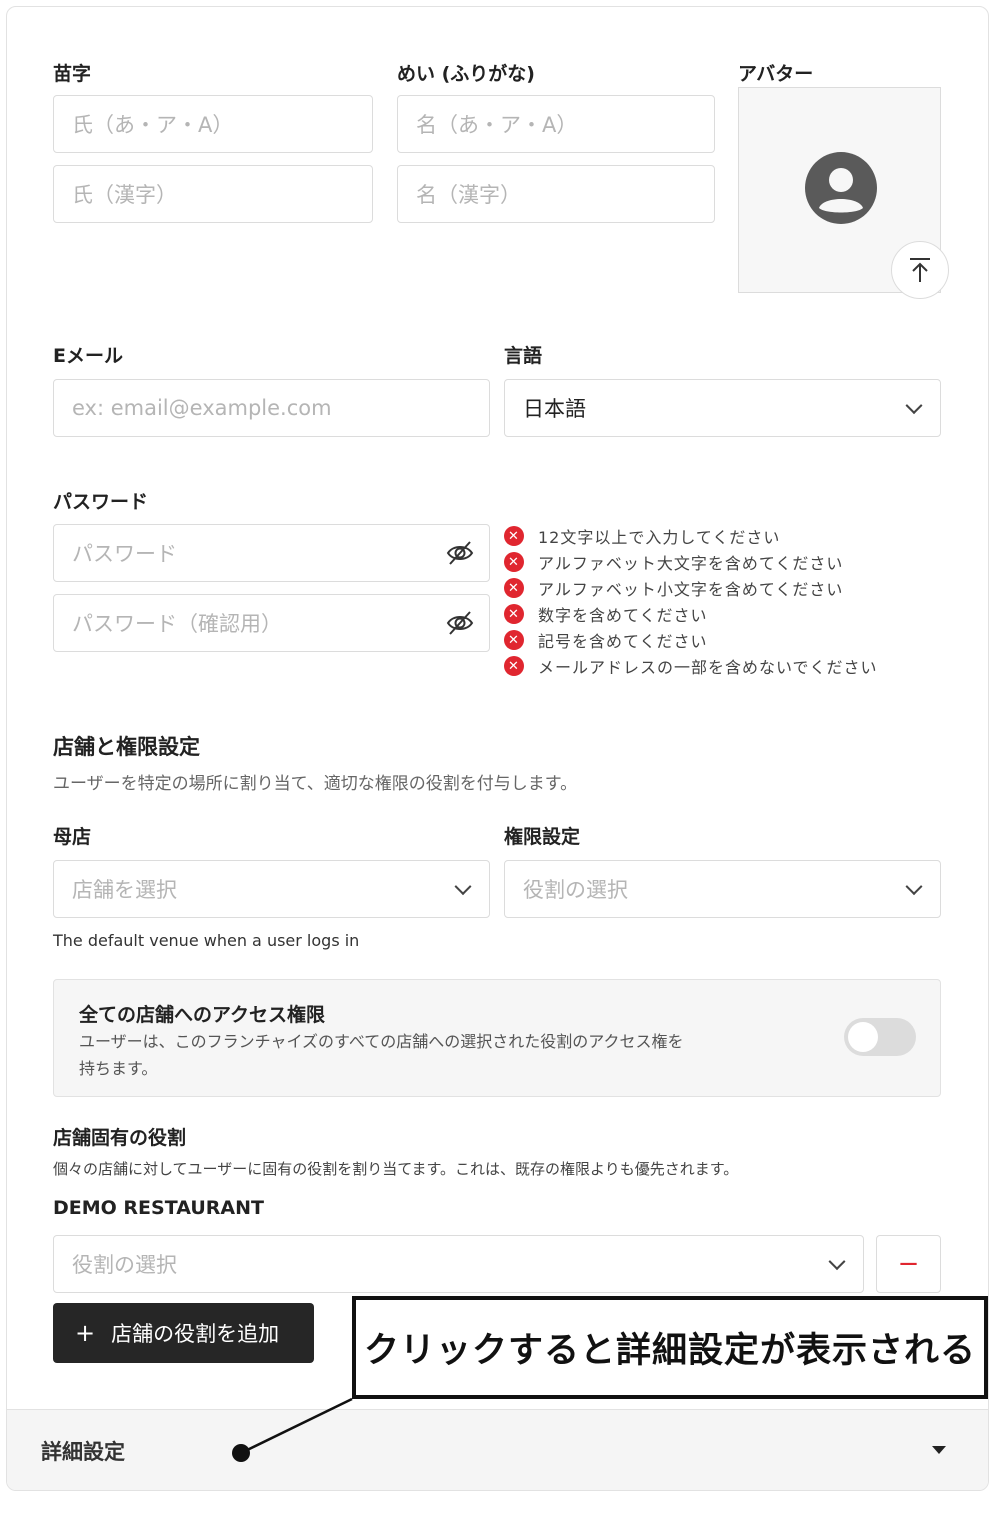 The width and height of the screenshot is (1000, 1538). I want to click on password-confirm-placeholder: パスワード（確認用）, so click(177, 624).